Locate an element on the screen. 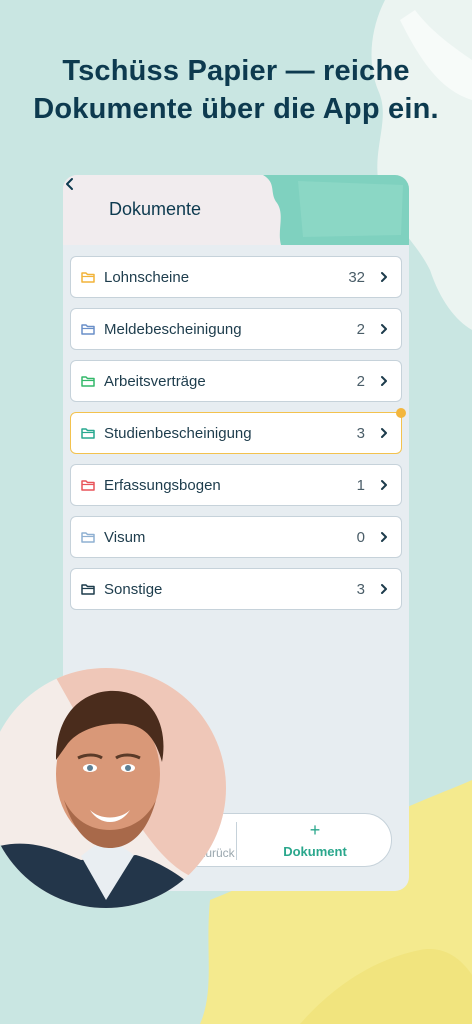 This screenshot has height=1024, width=472. list-item: Meldebescheinigung 2 is located at coordinates (236, 329).